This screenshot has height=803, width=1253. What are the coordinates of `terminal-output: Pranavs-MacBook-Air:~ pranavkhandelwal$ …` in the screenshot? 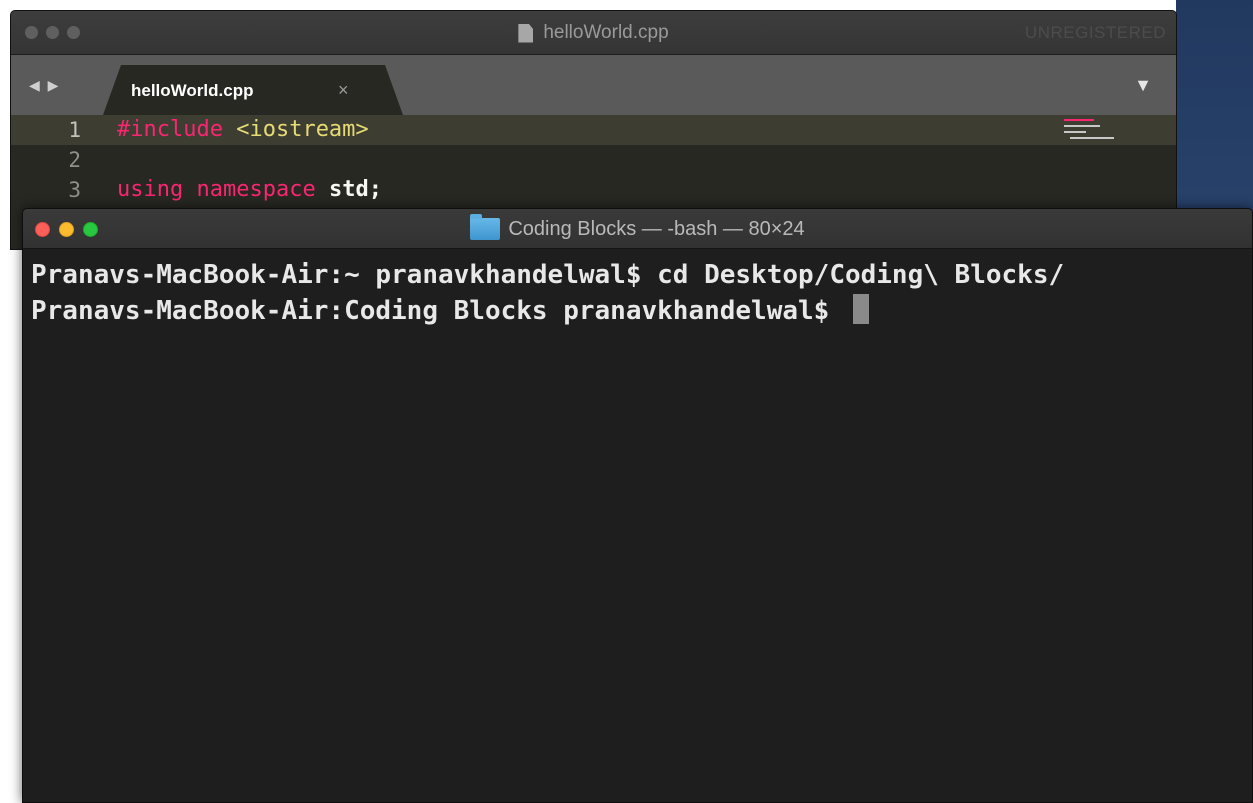 It's located at (637, 289).